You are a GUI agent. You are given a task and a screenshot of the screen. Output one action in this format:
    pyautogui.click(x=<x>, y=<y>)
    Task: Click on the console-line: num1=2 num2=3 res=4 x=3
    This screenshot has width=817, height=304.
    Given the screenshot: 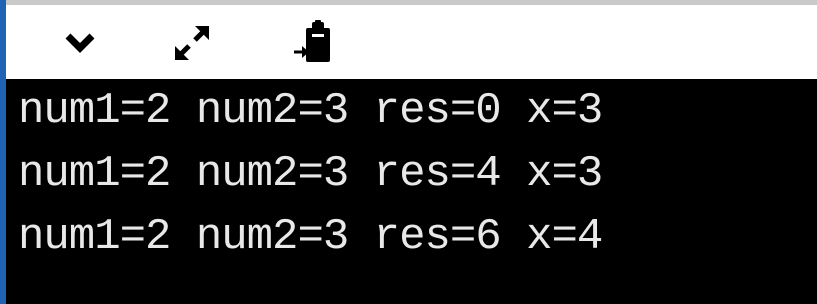 What is the action you would take?
    pyautogui.click(x=310, y=174)
    